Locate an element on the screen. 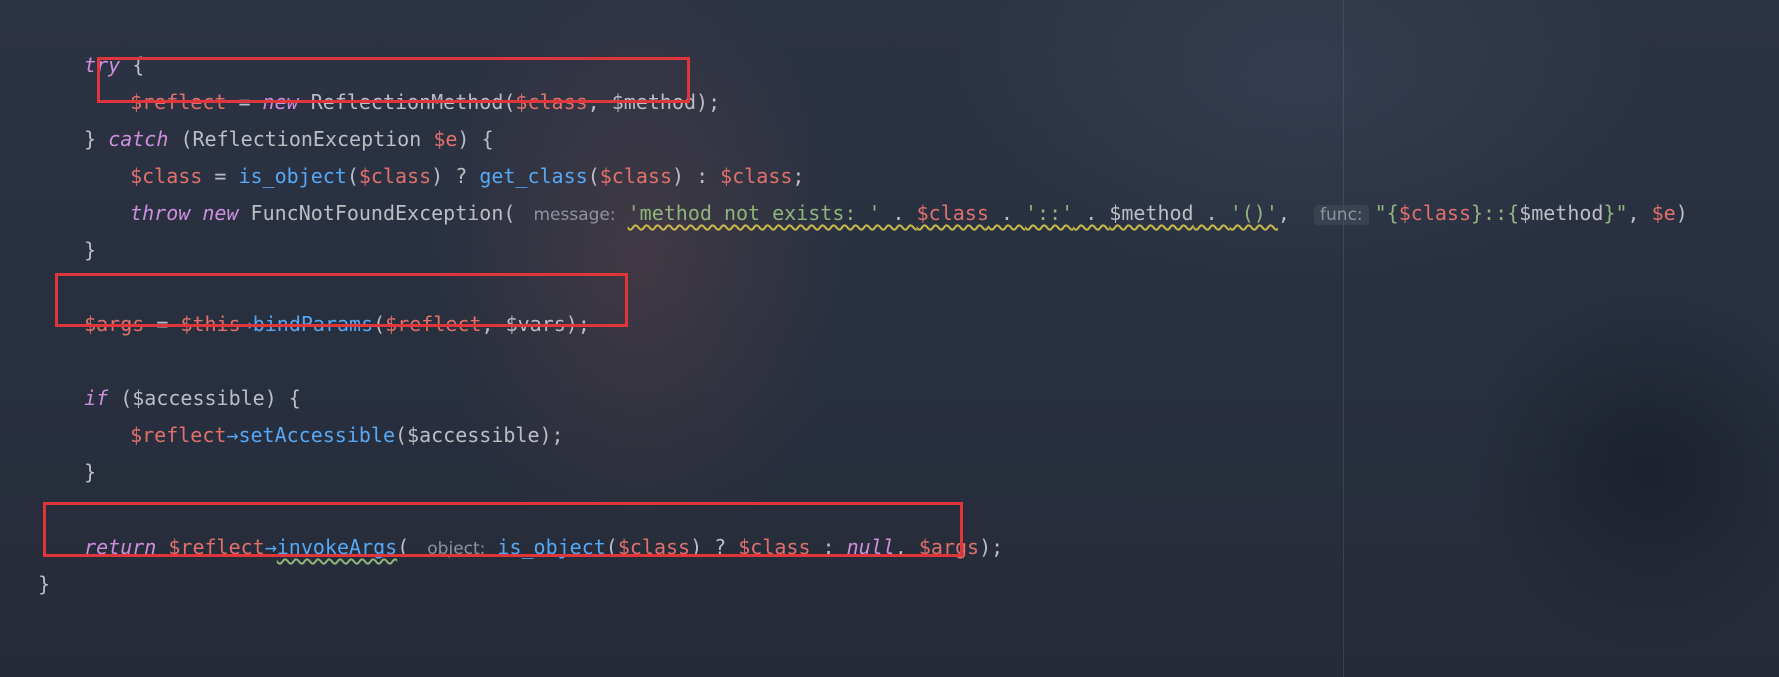  highlight-box-bind-params is located at coordinates (341, 300).